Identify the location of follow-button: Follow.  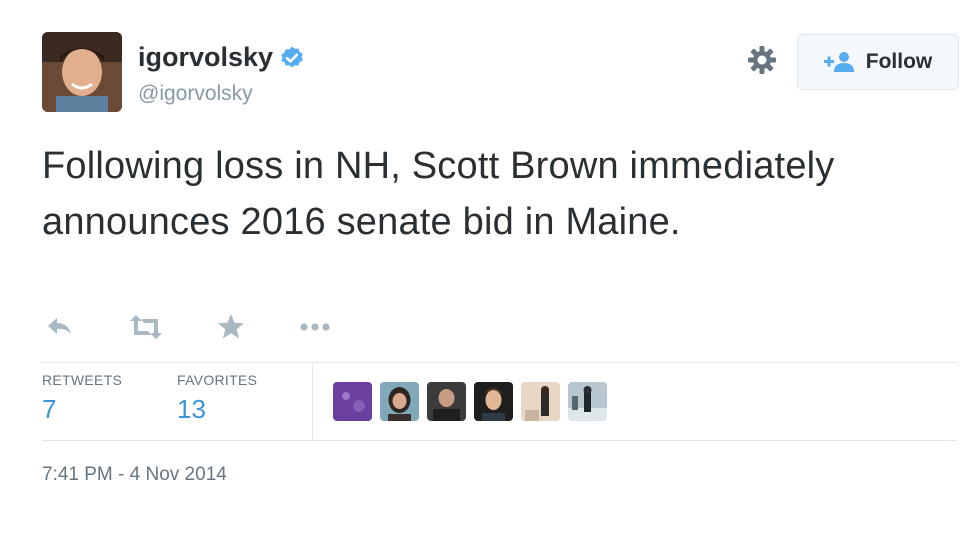
(878, 62).